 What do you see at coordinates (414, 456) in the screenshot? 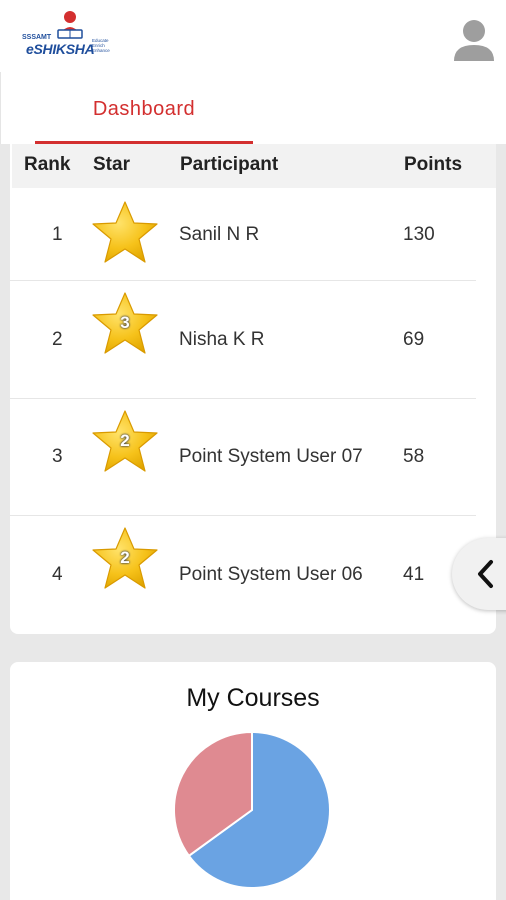
I see `row-points: 58` at bounding box center [414, 456].